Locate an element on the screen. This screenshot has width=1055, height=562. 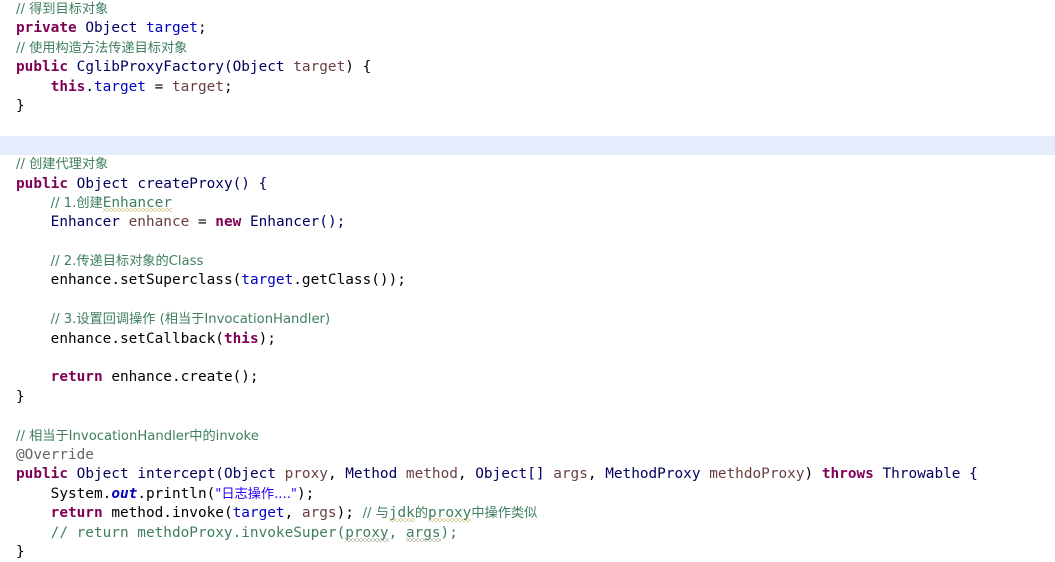
type-token: Method is located at coordinates (371, 474).